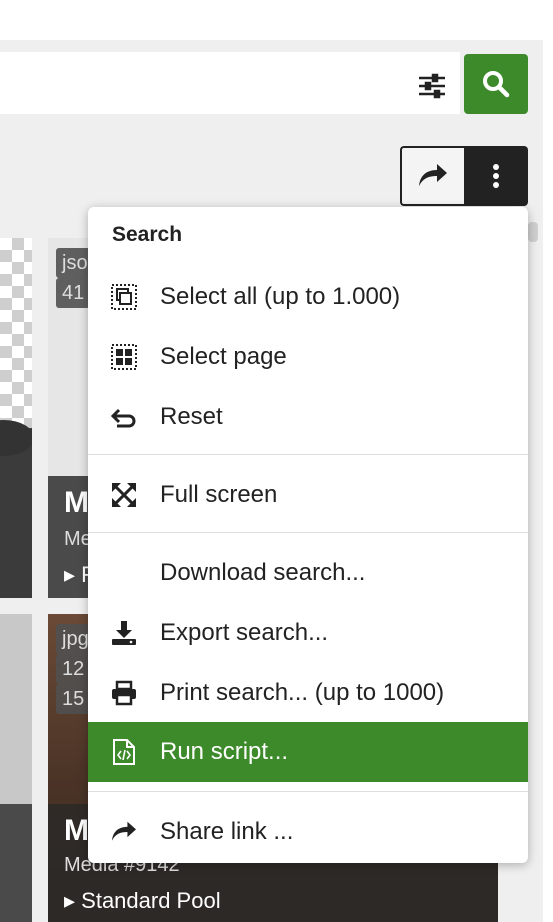  What do you see at coordinates (124, 357) in the screenshot?
I see `select-page-icon` at bounding box center [124, 357].